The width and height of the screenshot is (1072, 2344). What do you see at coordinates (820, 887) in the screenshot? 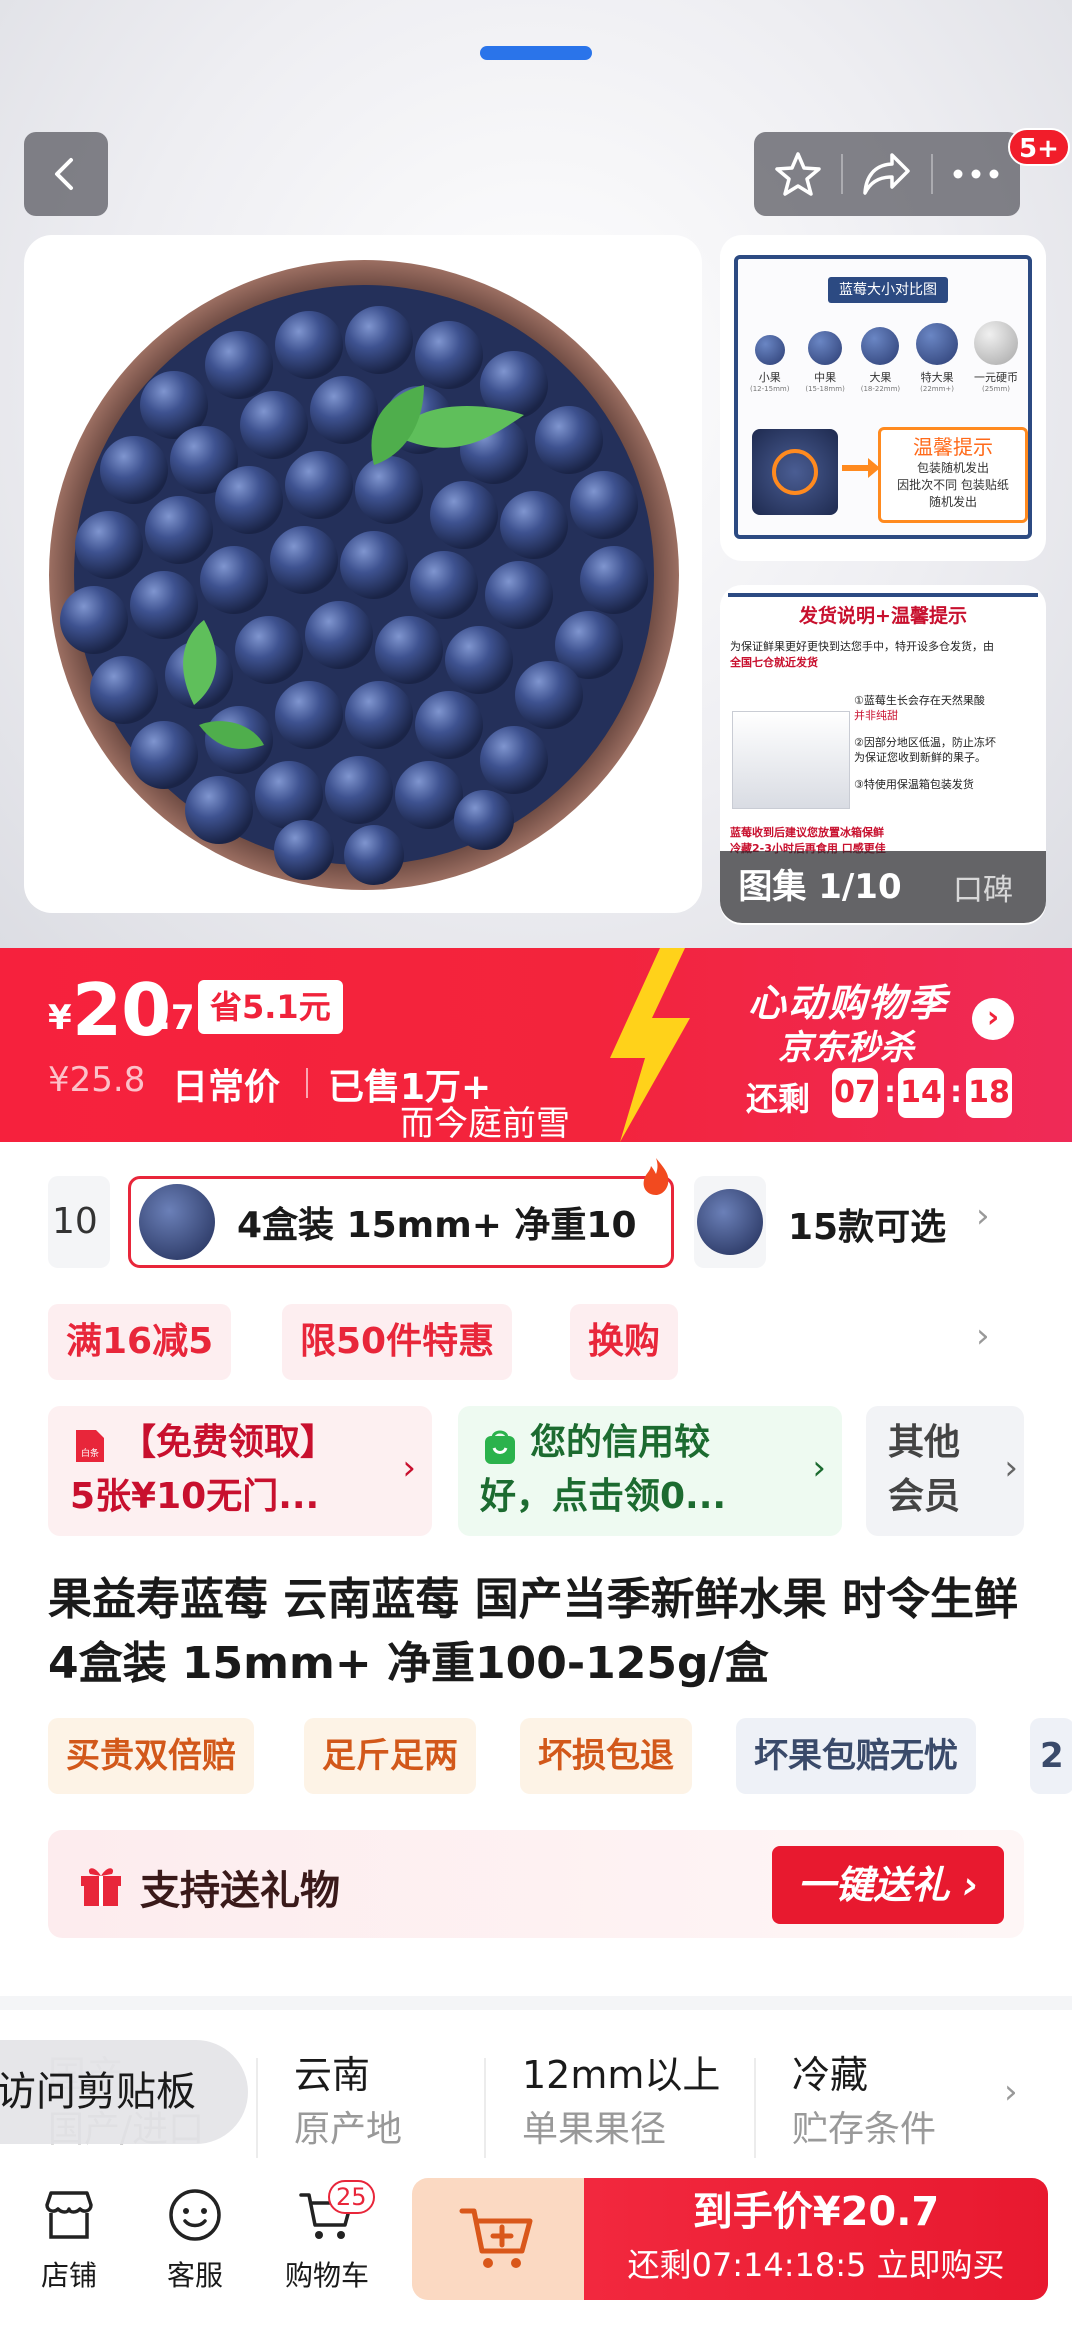
I see `gallery-counter: 图集 1/10` at bounding box center [820, 887].